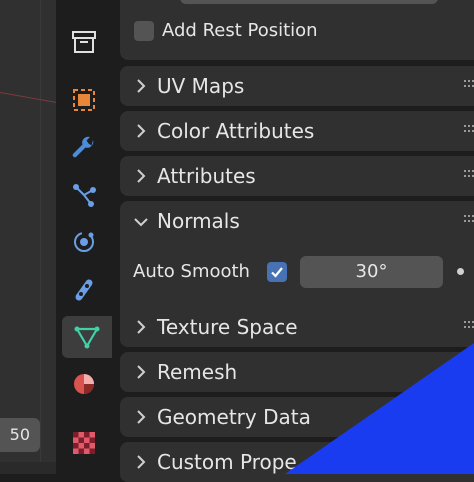 The image size is (474, 482). Describe the element at coordinates (240, 30) in the screenshot. I see `add-rest-position-label: Add Rest Position` at that location.